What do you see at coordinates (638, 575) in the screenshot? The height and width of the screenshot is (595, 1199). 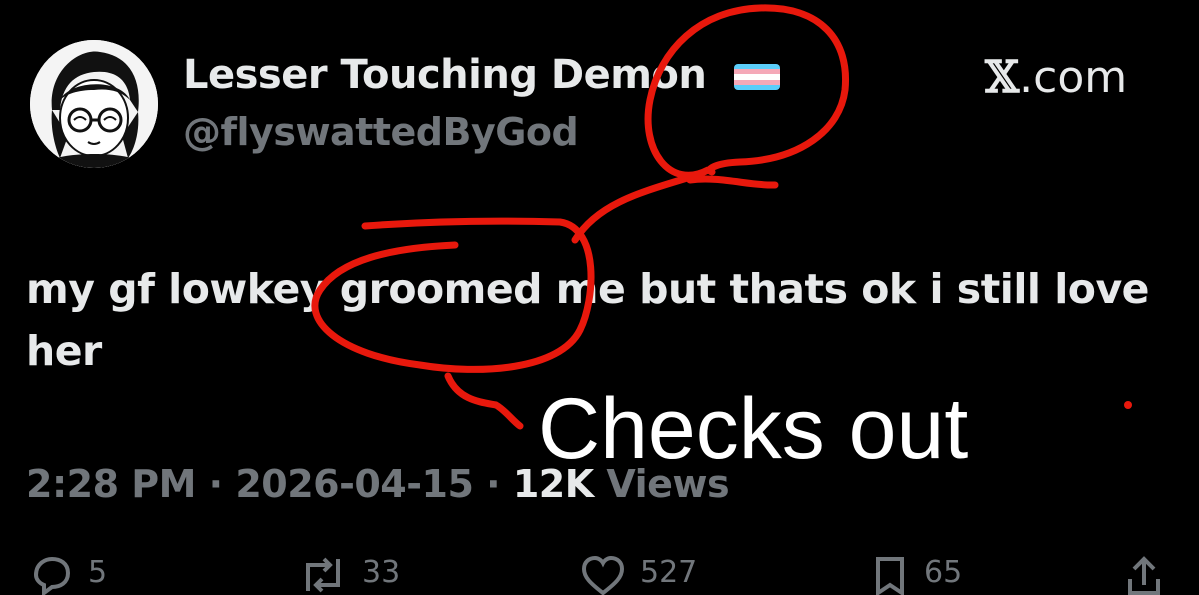 I see `like-button: 527` at bounding box center [638, 575].